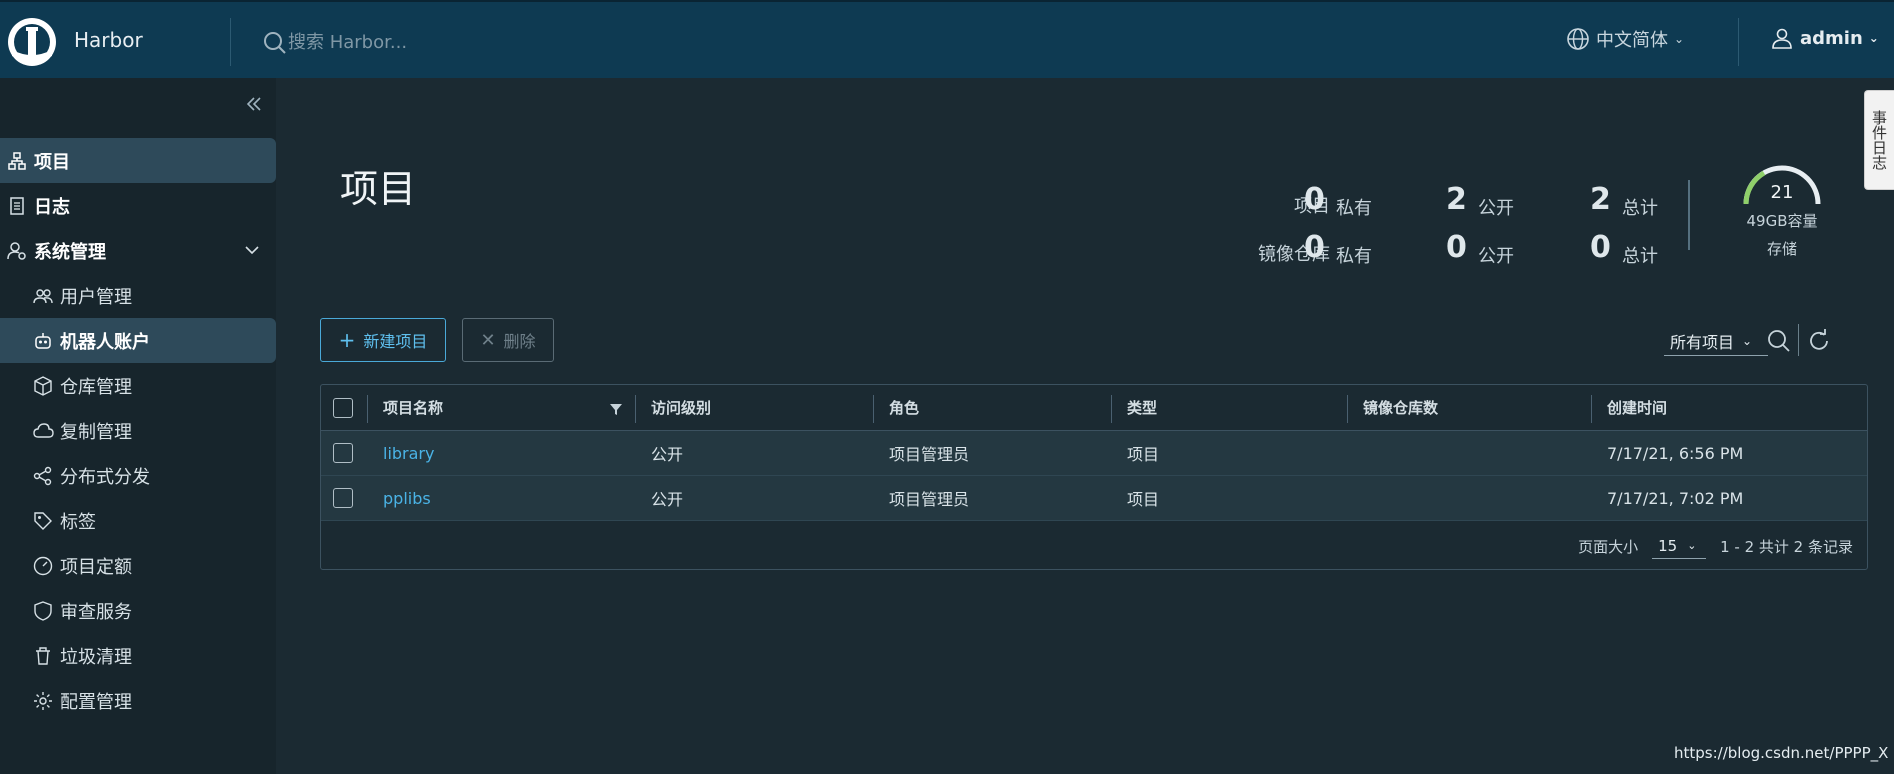 This screenshot has width=1894, height=774. I want to click on column-header-name: 项目名称, so click(413, 407).